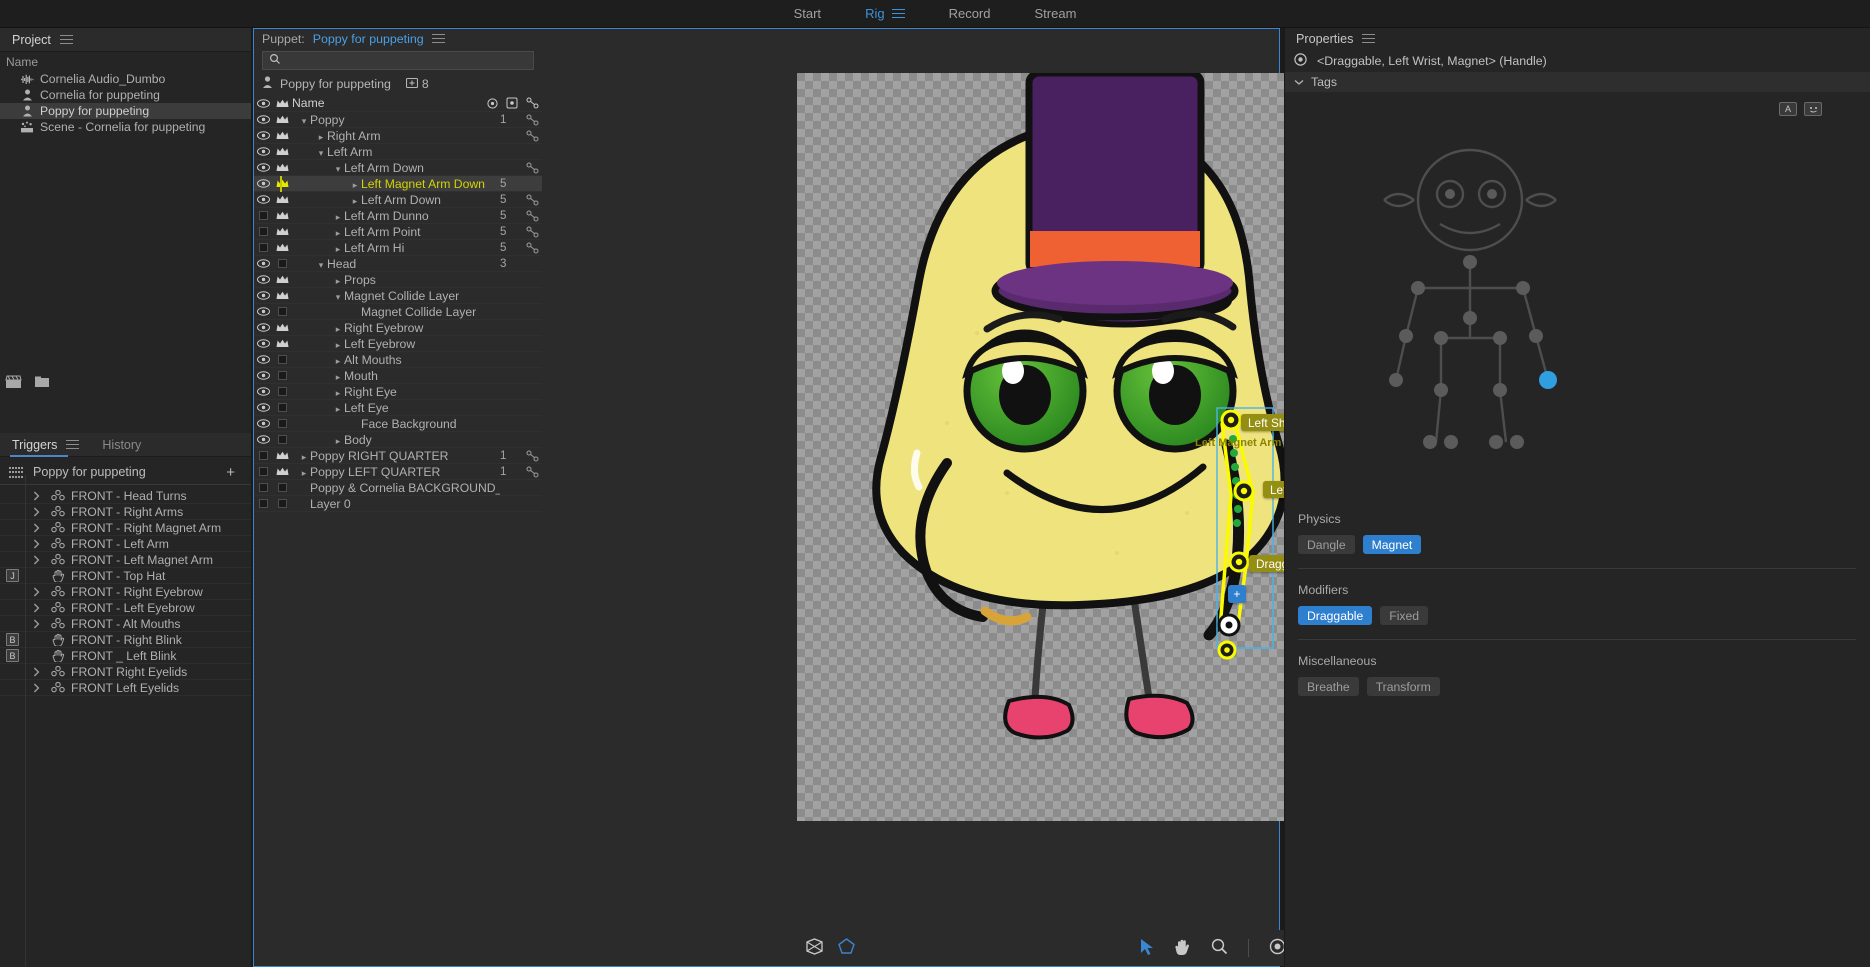 This screenshot has height=967, width=1870. Describe the element at coordinates (846, 948) in the screenshot. I see `mesh-shape-icon` at that location.